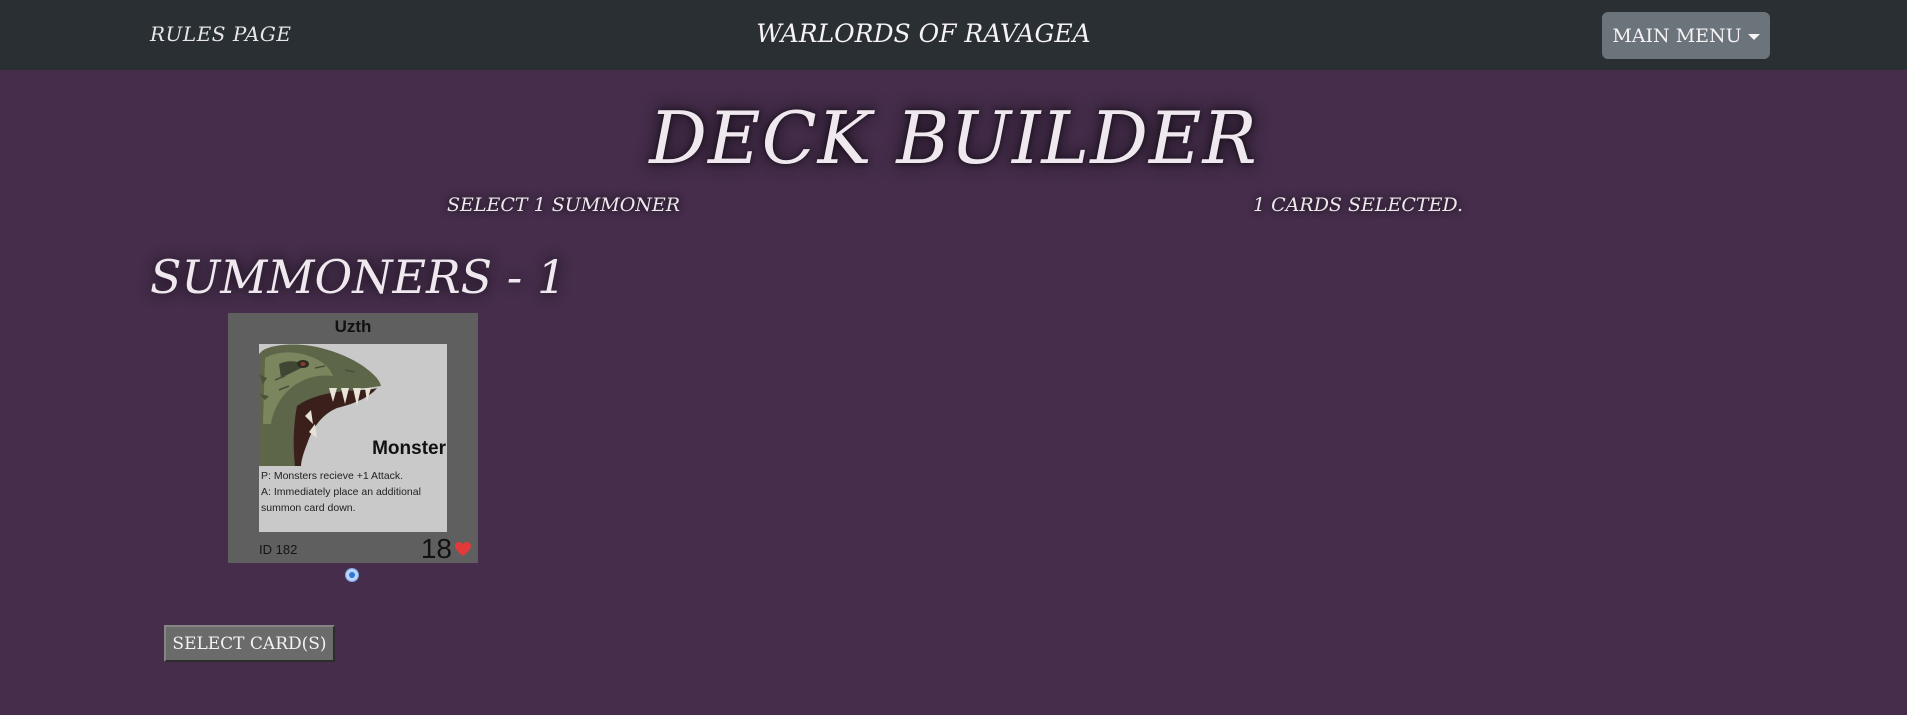  Describe the element at coordinates (463, 549) in the screenshot. I see `heart-icon` at that location.